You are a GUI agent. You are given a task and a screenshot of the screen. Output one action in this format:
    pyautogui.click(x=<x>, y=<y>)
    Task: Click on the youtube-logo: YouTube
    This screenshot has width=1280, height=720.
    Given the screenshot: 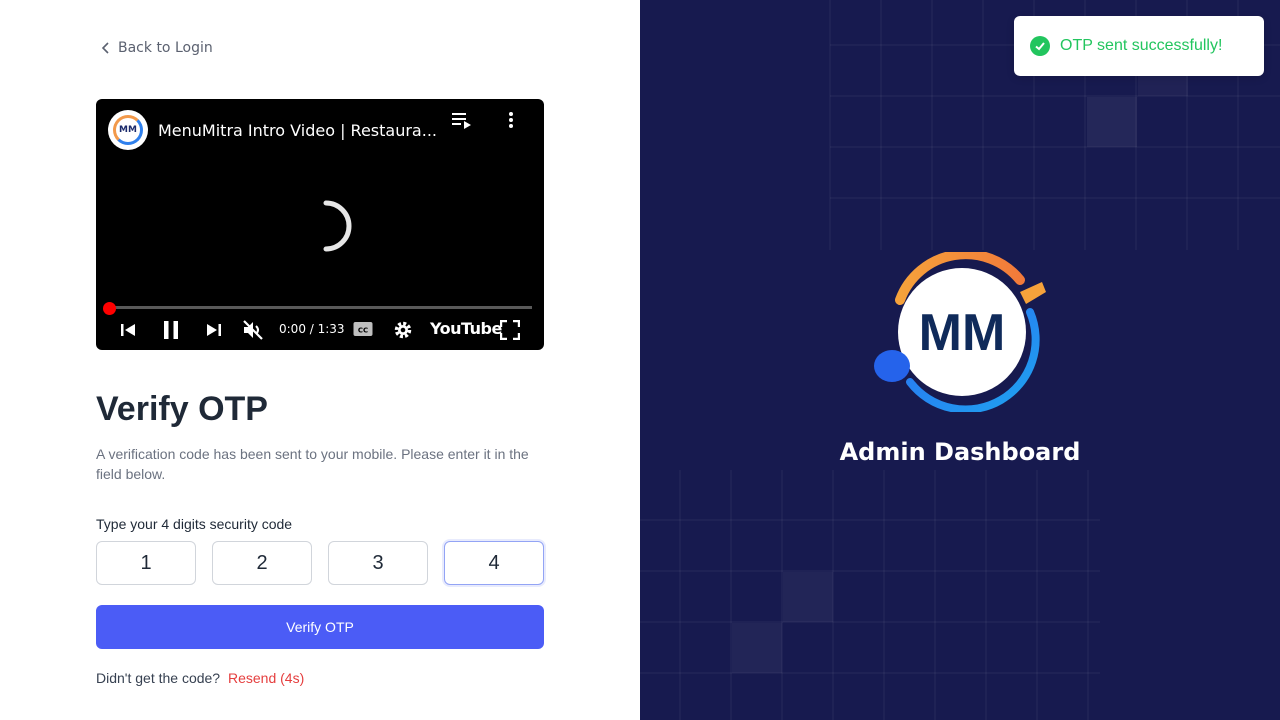 What is the action you would take?
    pyautogui.click(x=466, y=328)
    